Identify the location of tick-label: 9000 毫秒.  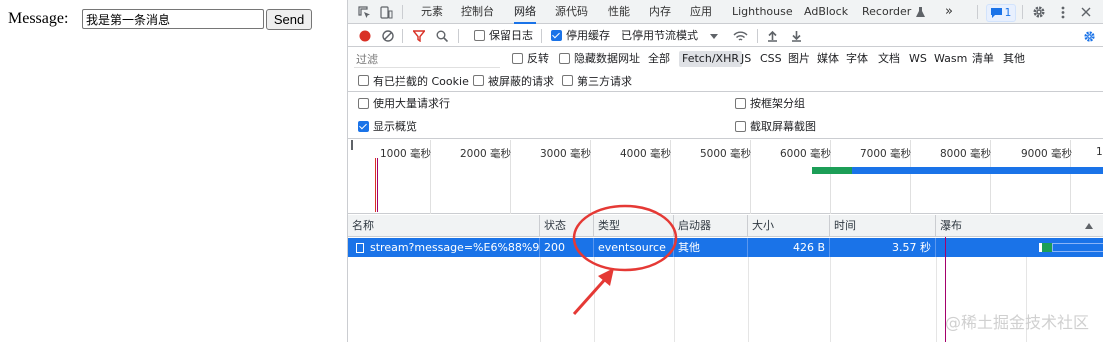
(1047, 154).